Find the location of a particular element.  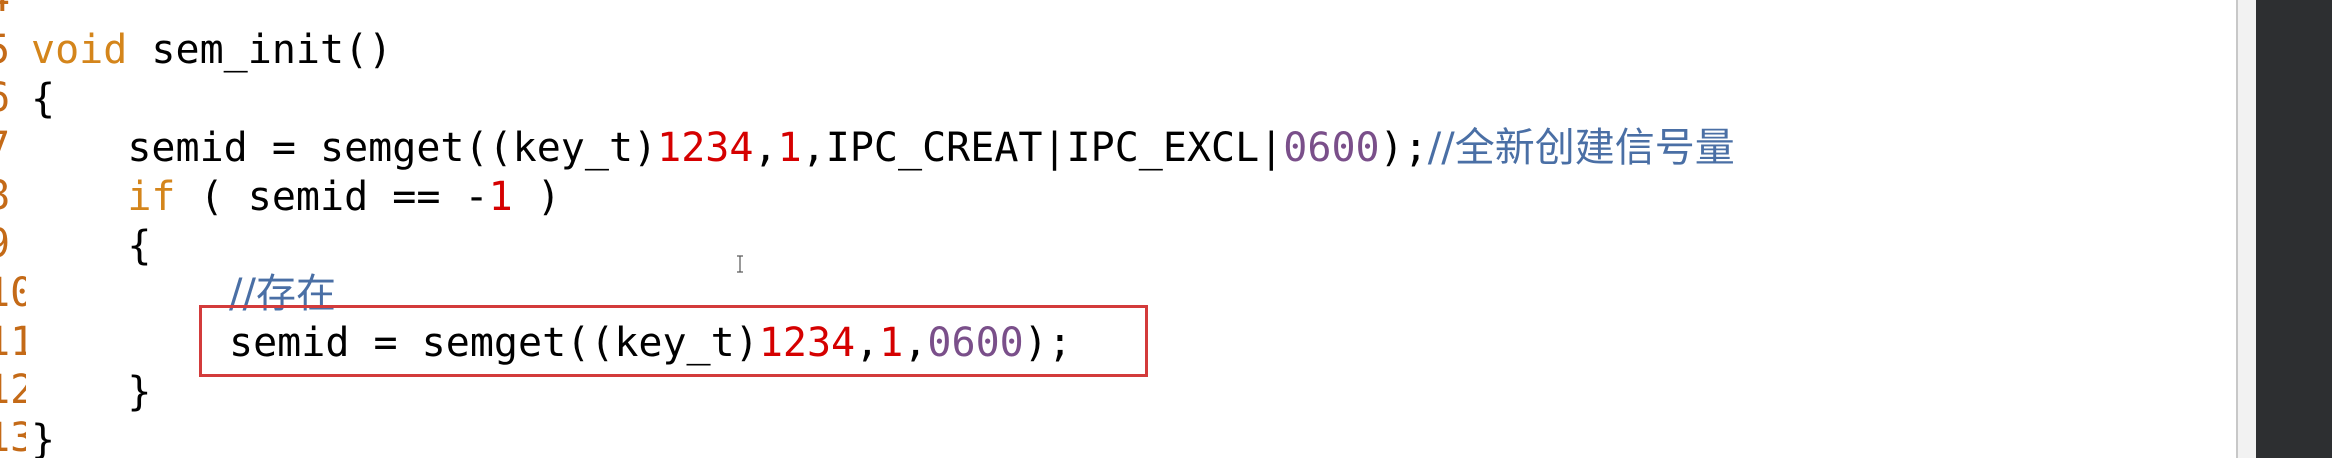

code-token-plain: semid = semget((key_t) is located at coordinates (344, 148).